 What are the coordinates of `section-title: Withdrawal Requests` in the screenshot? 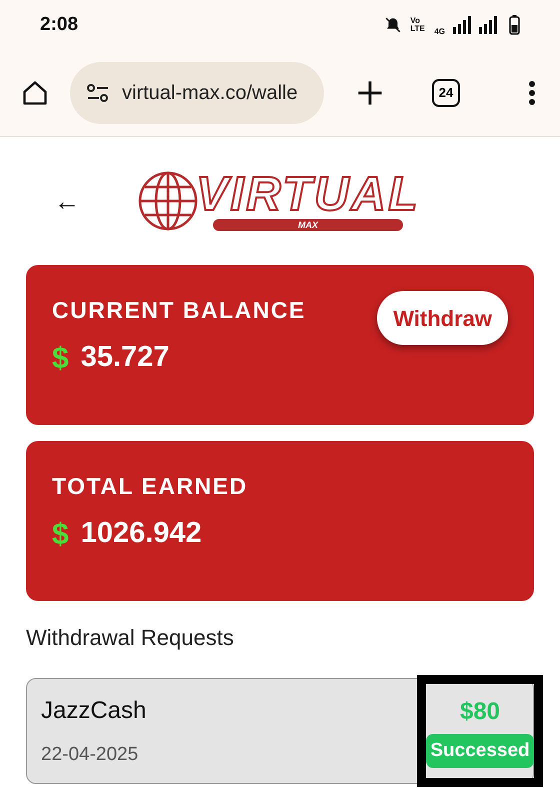 It's located at (130, 638).